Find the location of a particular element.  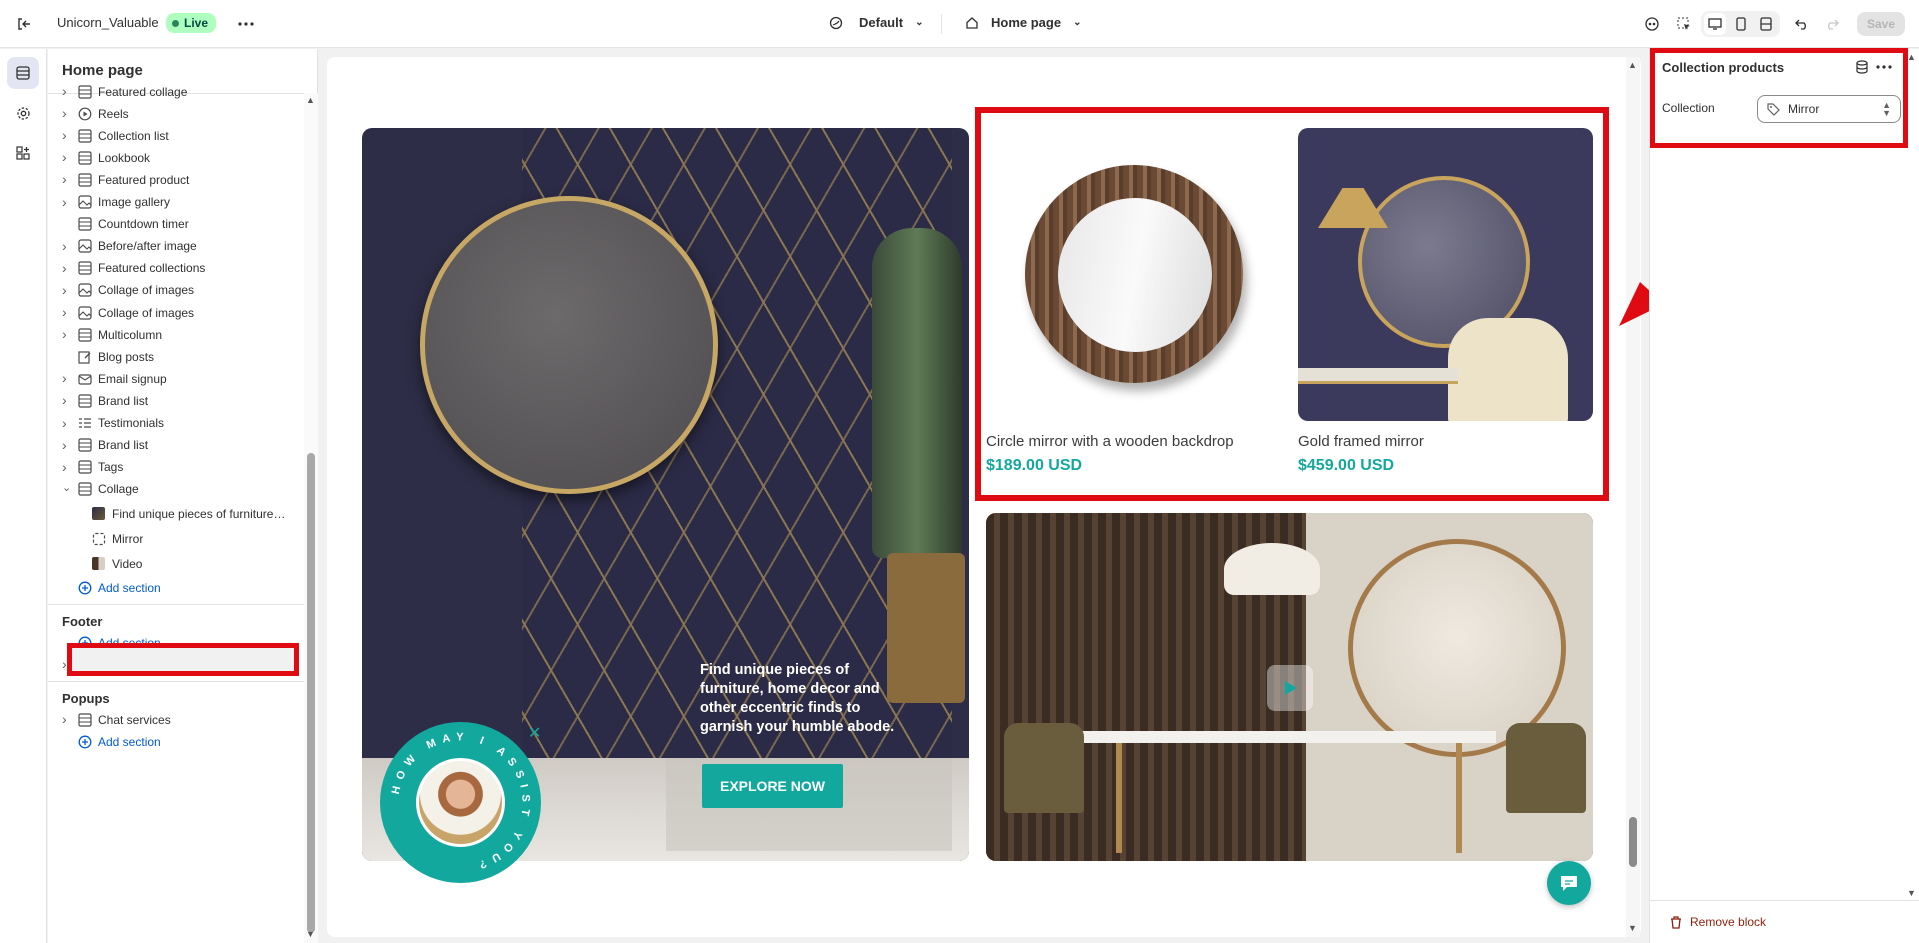

apps-icon is located at coordinates (23, 153).